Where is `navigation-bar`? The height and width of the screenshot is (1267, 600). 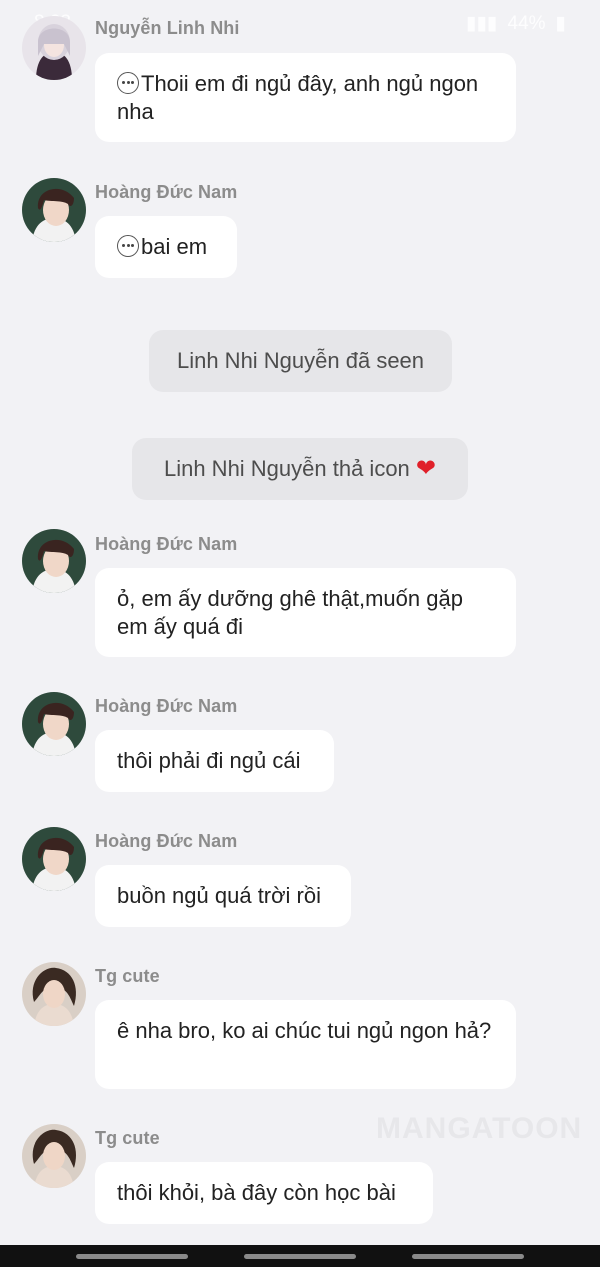 navigation-bar is located at coordinates (300, 1256).